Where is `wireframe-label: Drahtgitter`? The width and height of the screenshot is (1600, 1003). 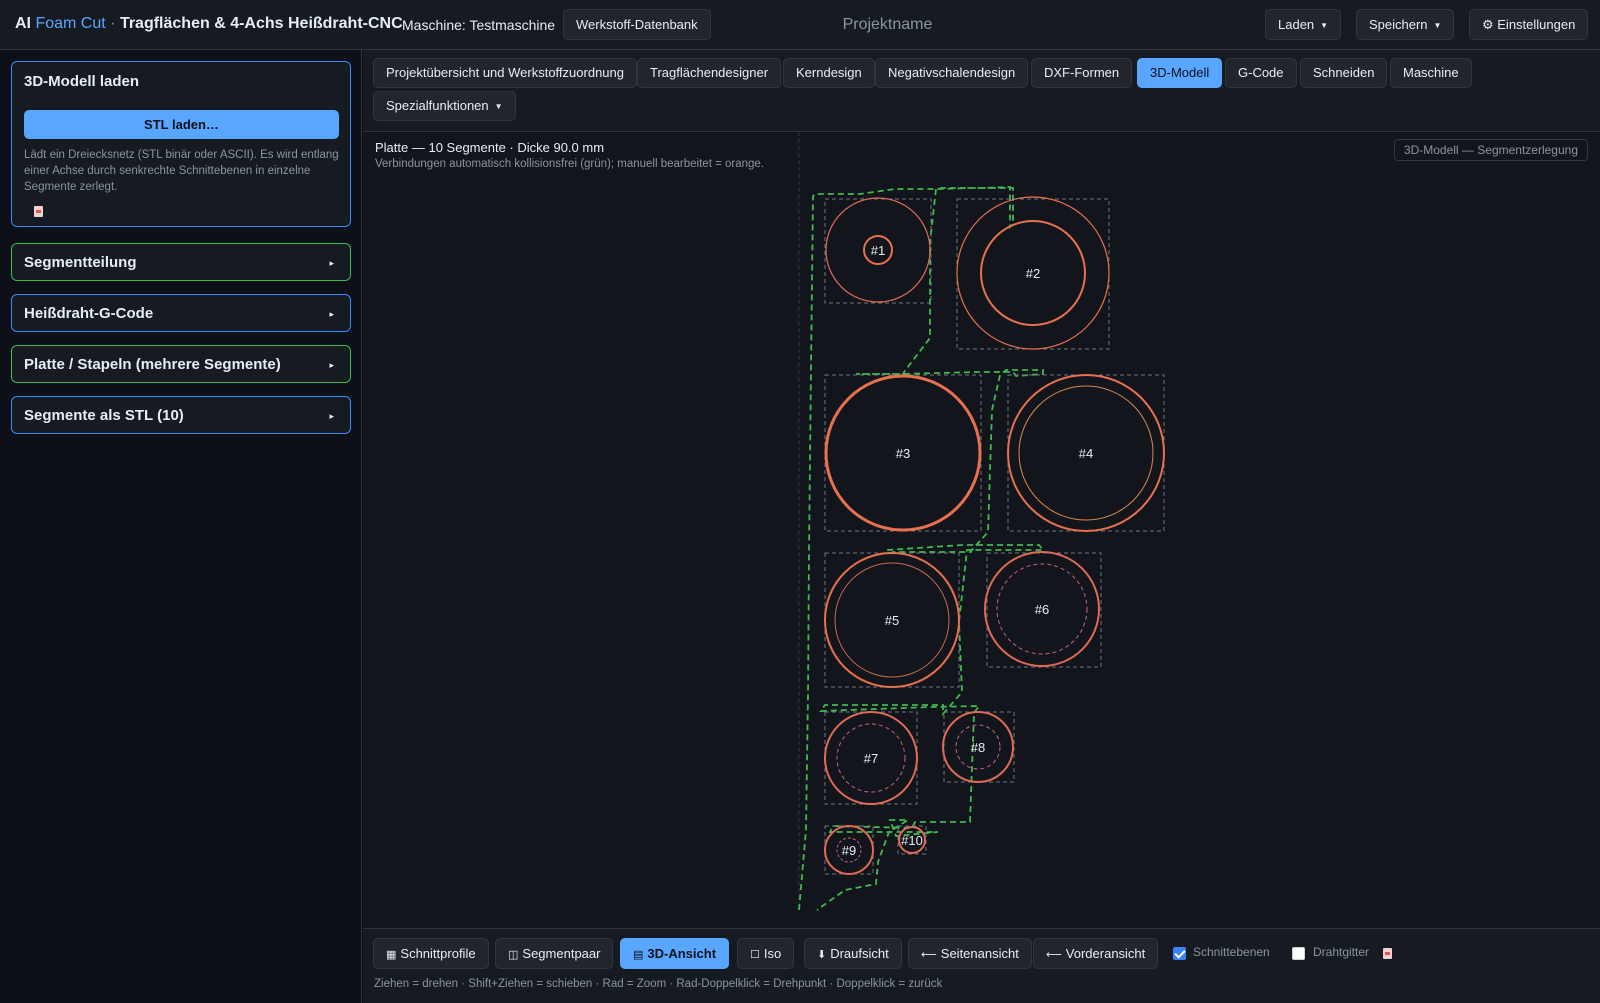
wireframe-label: Drahtgitter is located at coordinates (1341, 952).